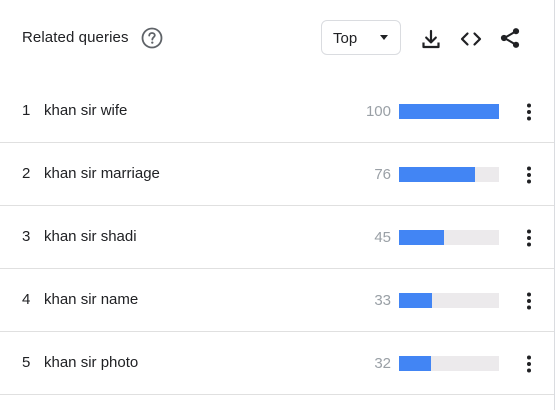  What do you see at coordinates (378, 111) in the screenshot?
I see `query-value: 100` at bounding box center [378, 111].